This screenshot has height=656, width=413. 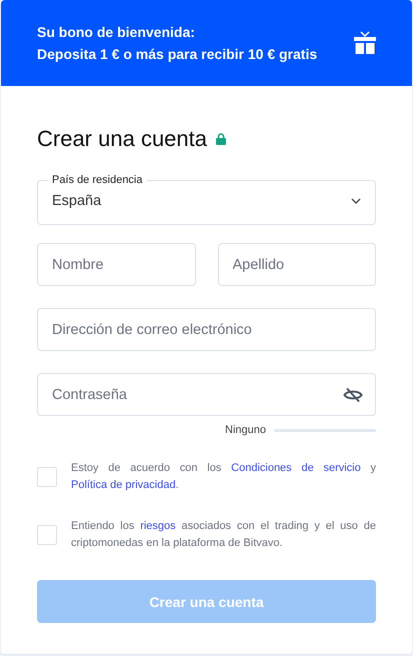 What do you see at coordinates (206, 394) in the screenshot?
I see `password-field: Contraseña` at bounding box center [206, 394].